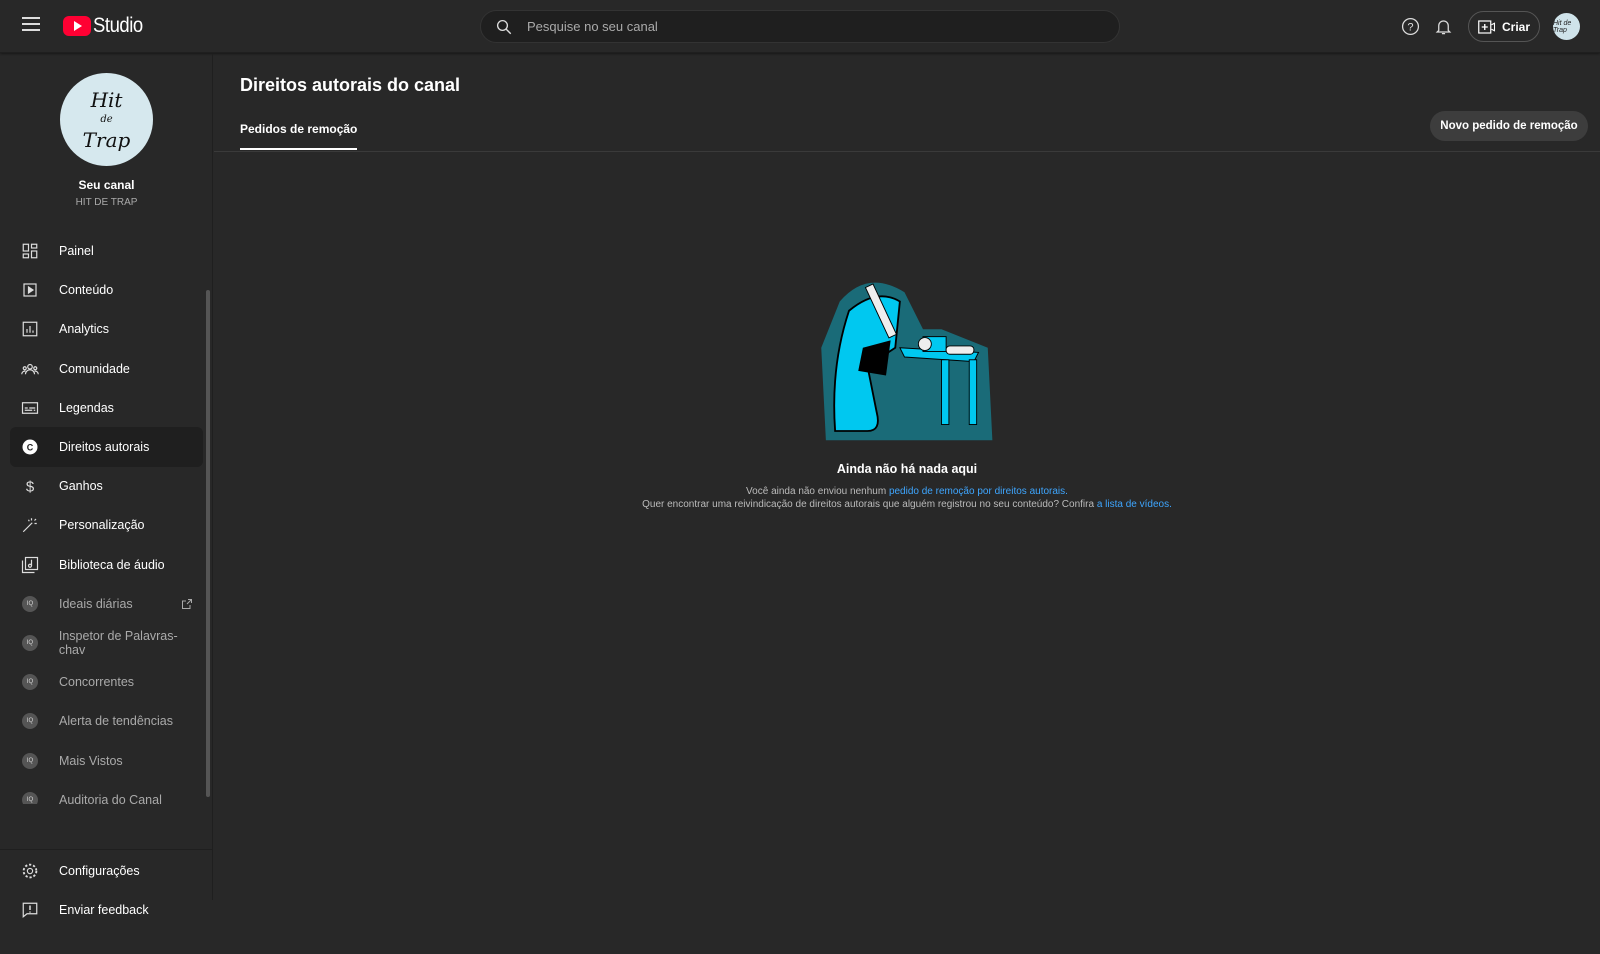  I want to click on bell-icon, so click(1443, 26).